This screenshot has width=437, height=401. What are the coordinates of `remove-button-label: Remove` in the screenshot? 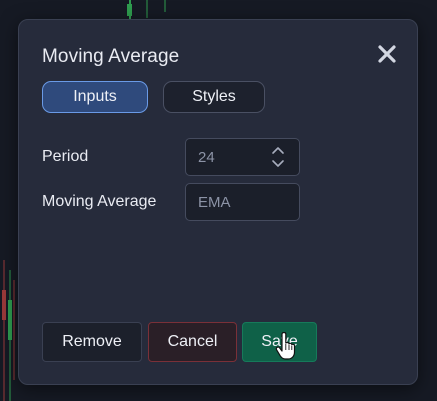 It's located at (92, 341).